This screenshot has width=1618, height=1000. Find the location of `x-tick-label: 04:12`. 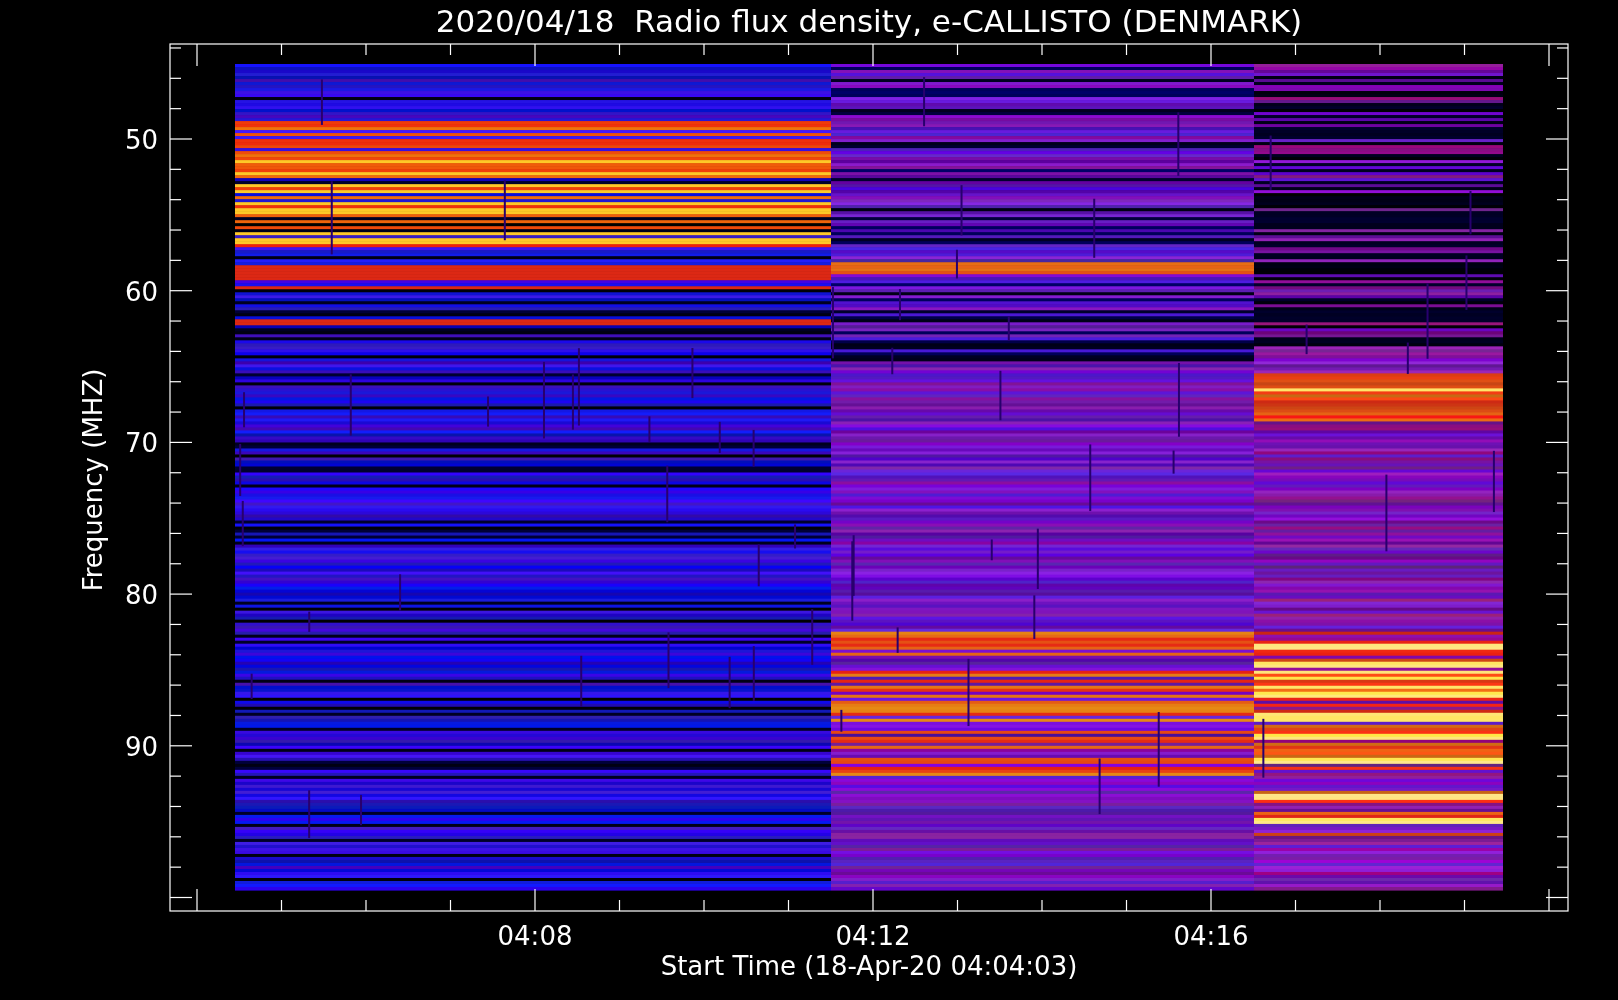

x-tick-label: 04:12 is located at coordinates (873, 936).